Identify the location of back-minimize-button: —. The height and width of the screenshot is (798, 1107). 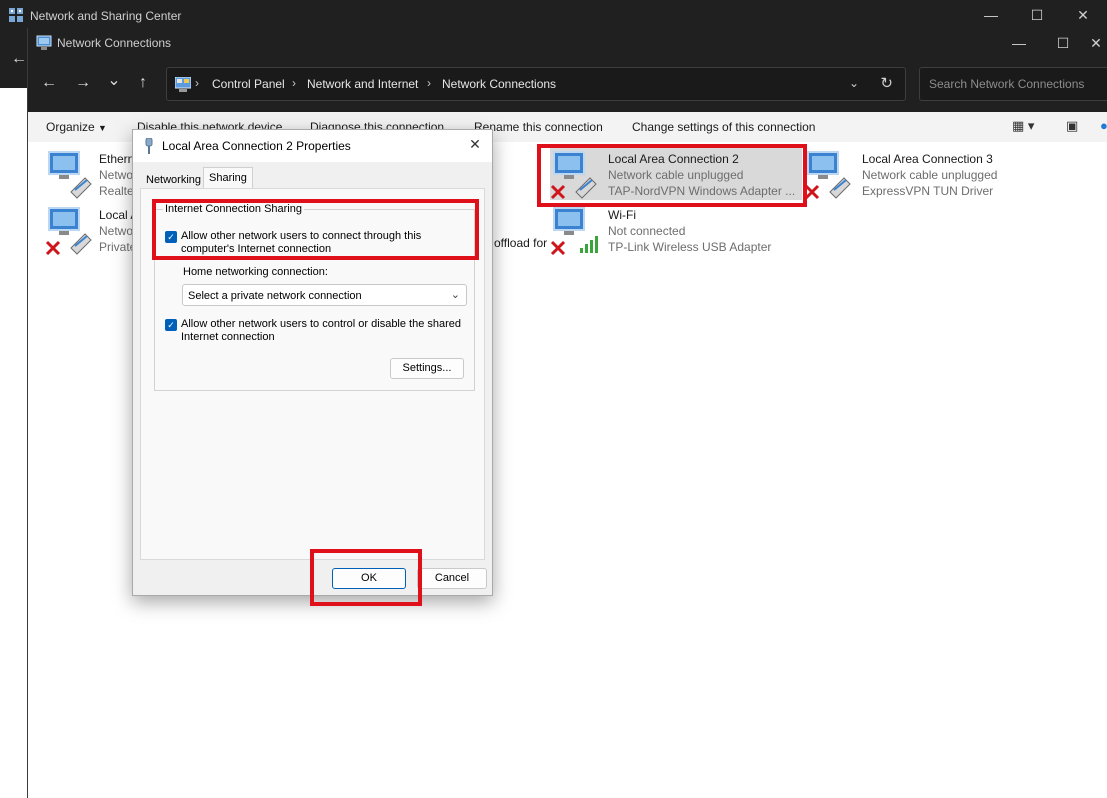
(991, 15).